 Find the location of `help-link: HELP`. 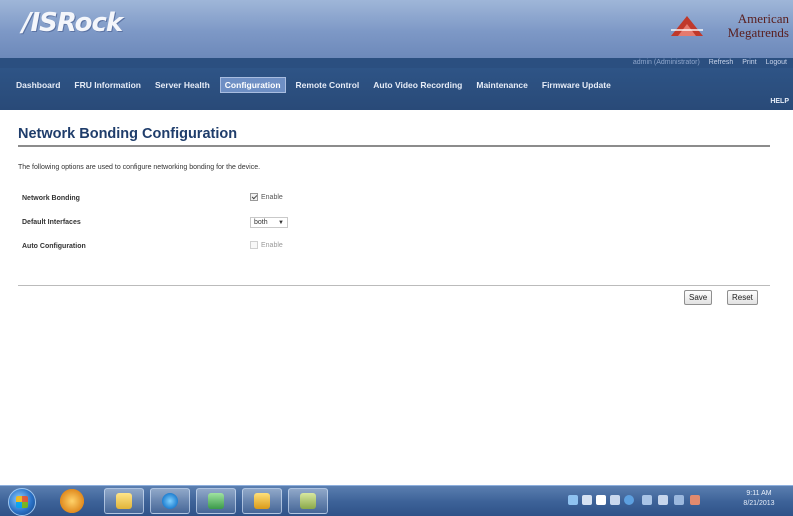

help-link: HELP is located at coordinates (779, 101).